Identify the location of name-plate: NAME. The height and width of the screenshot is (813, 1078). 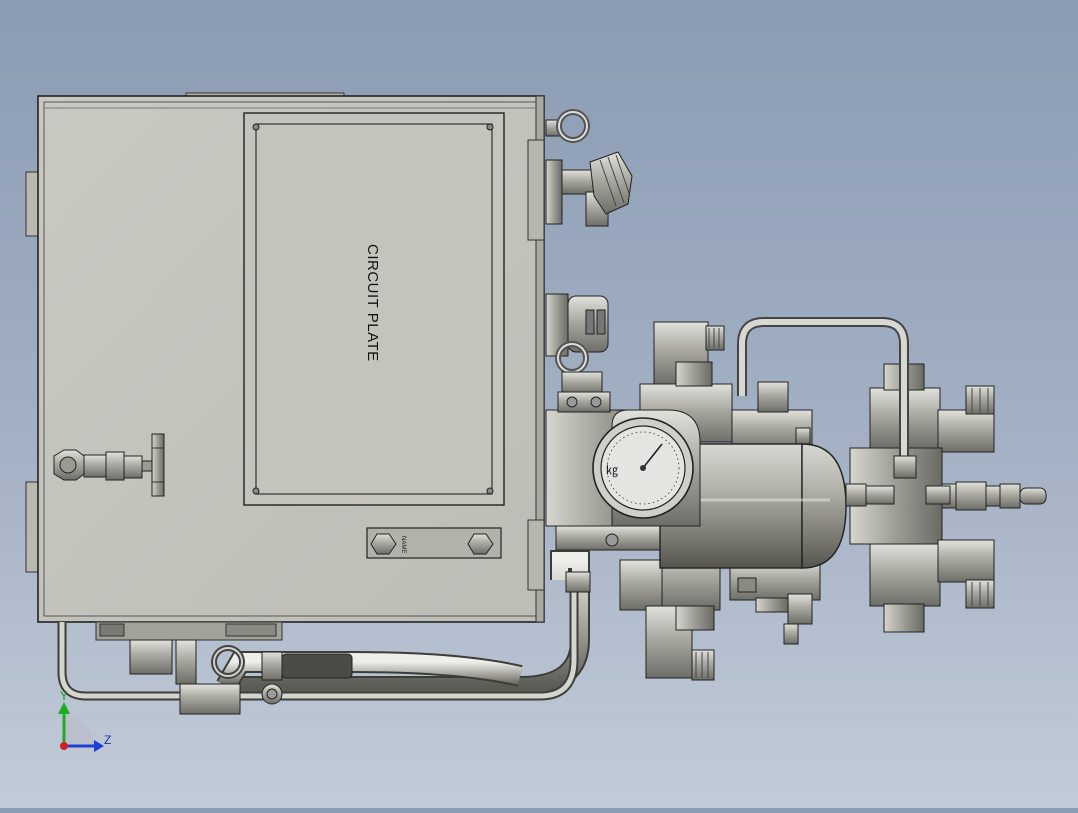
(434, 543).